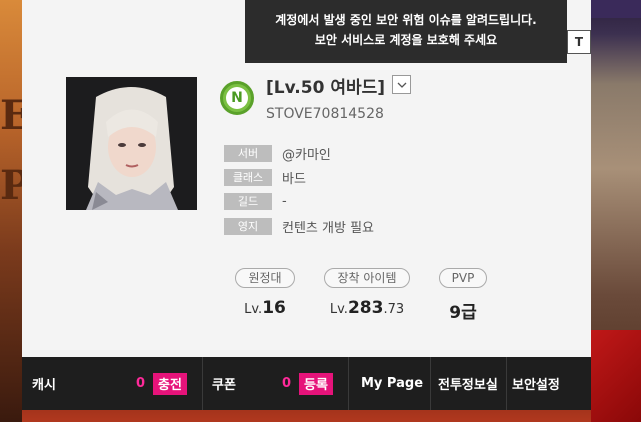  I want to click on coupon-count: 0, so click(287, 383).